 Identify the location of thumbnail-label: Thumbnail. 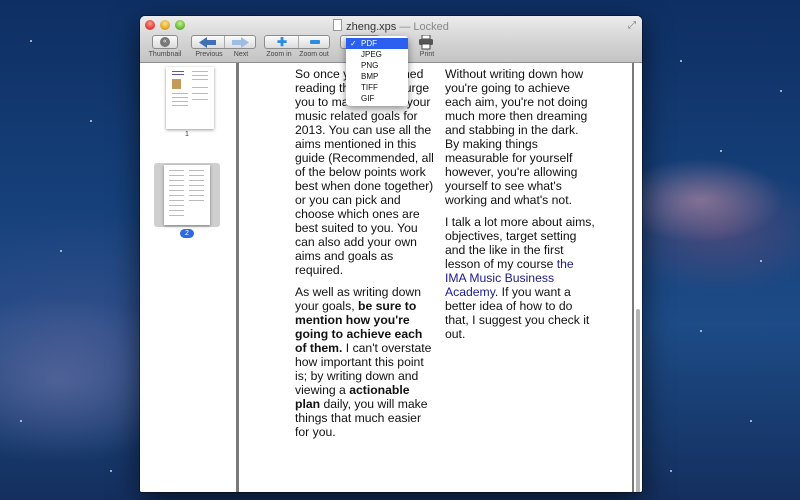
(165, 54).